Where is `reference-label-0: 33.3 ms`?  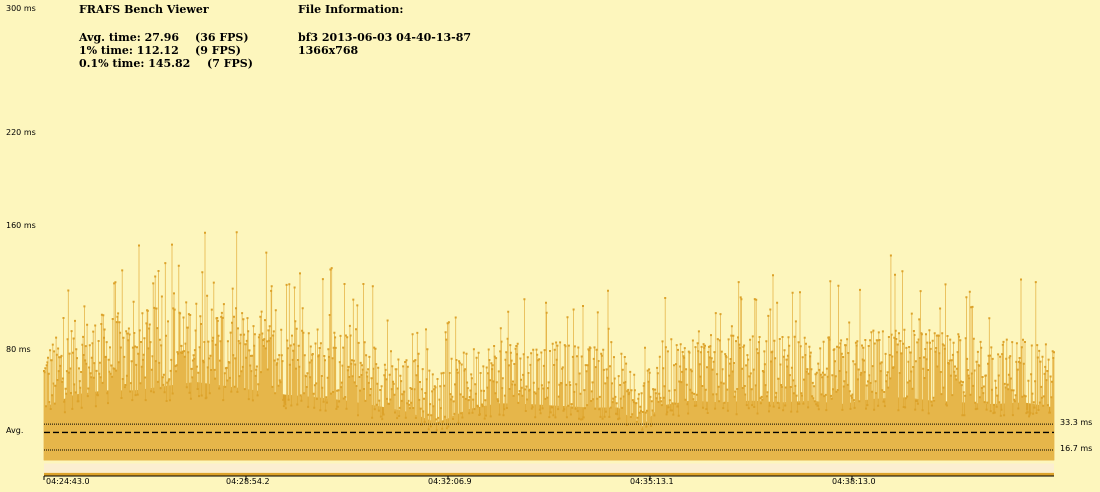 reference-label-0: 33.3 ms is located at coordinates (1076, 423).